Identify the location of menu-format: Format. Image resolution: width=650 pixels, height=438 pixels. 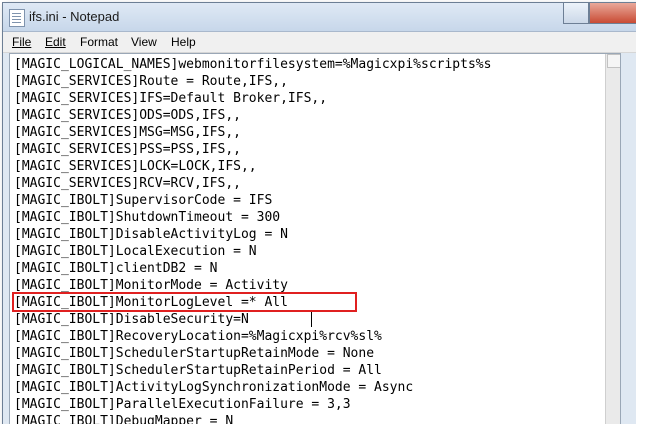
(99, 42).